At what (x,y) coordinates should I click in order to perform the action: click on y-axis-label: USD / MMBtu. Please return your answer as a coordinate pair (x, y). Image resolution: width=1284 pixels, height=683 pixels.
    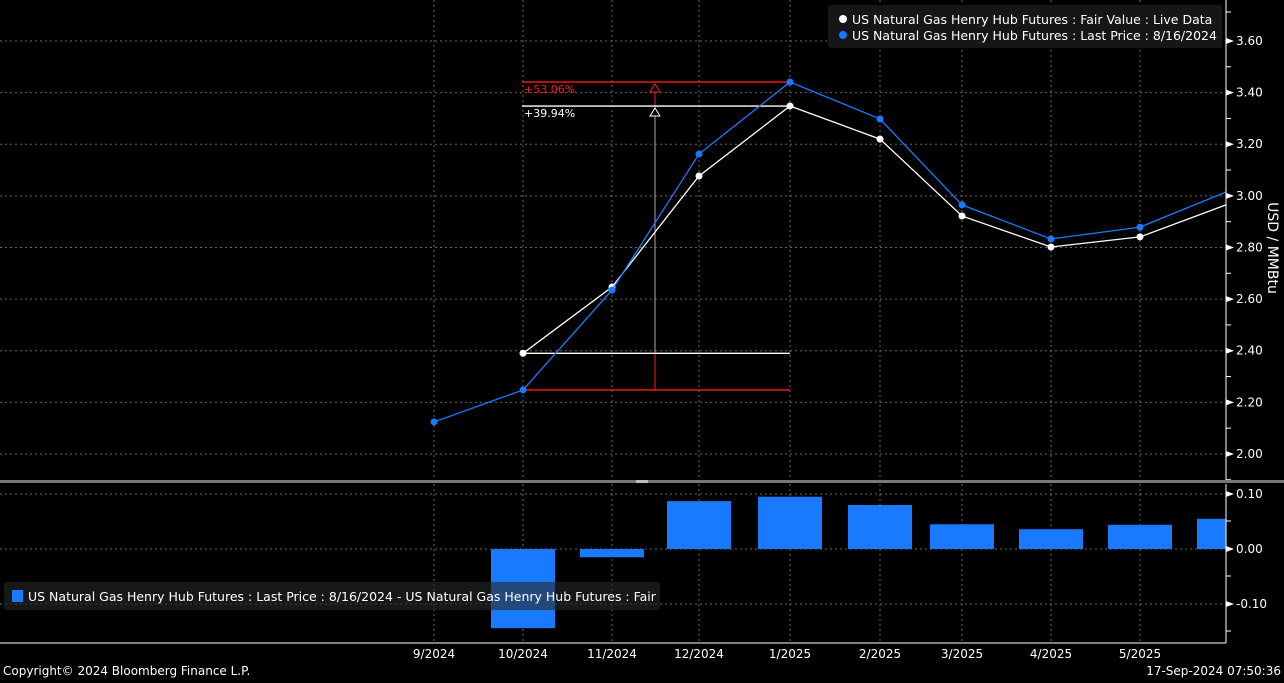
    Looking at the image, I should click on (1272, 248).